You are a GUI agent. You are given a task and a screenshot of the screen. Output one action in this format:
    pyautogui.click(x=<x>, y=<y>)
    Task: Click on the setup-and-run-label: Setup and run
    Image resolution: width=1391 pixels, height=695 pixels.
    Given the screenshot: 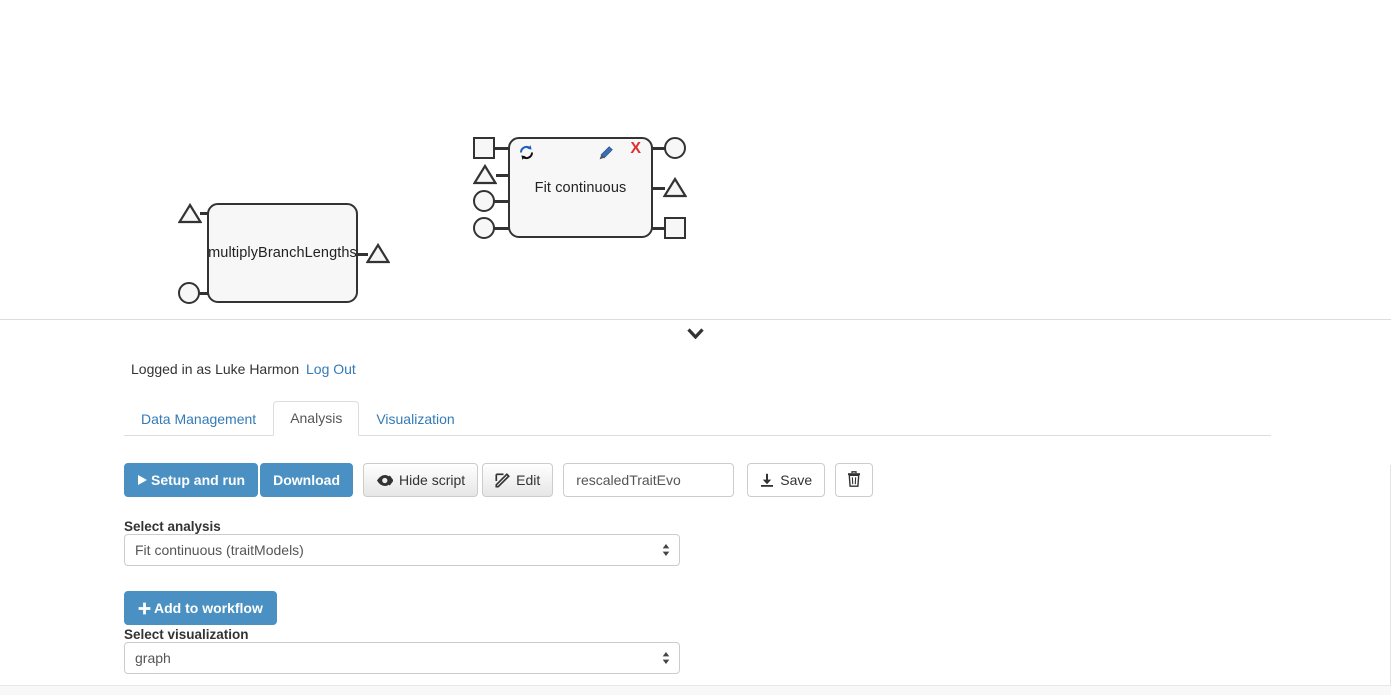 What is the action you would take?
    pyautogui.click(x=198, y=480)
    